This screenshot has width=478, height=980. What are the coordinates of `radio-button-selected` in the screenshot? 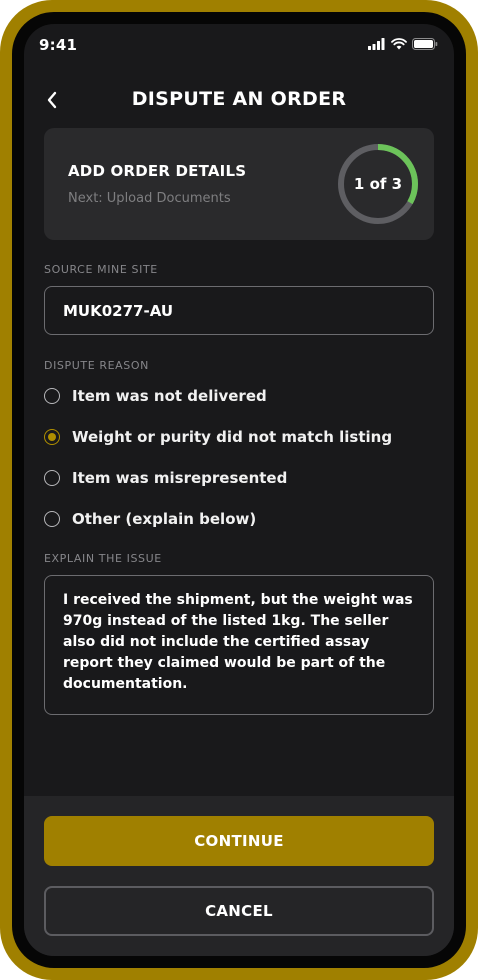 It's located at (52, 437).